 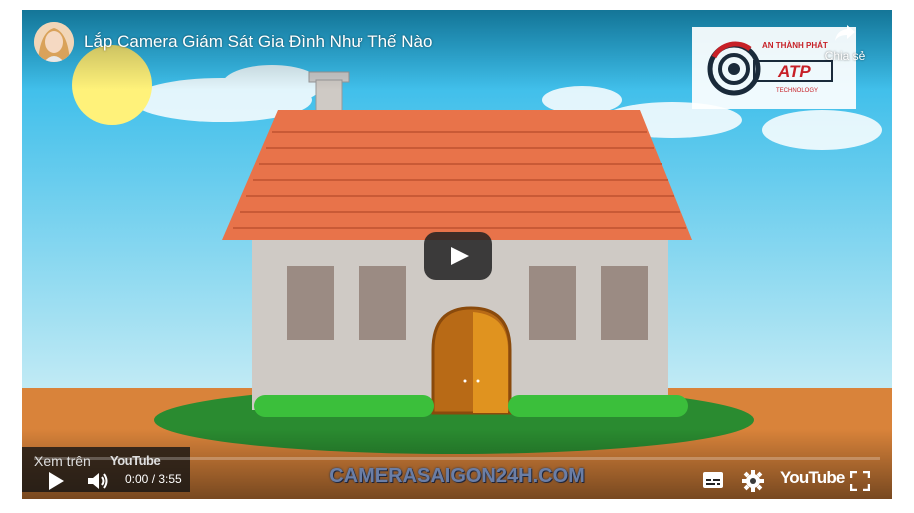 I want to click on play-button-large, so click(x=458, y=256).